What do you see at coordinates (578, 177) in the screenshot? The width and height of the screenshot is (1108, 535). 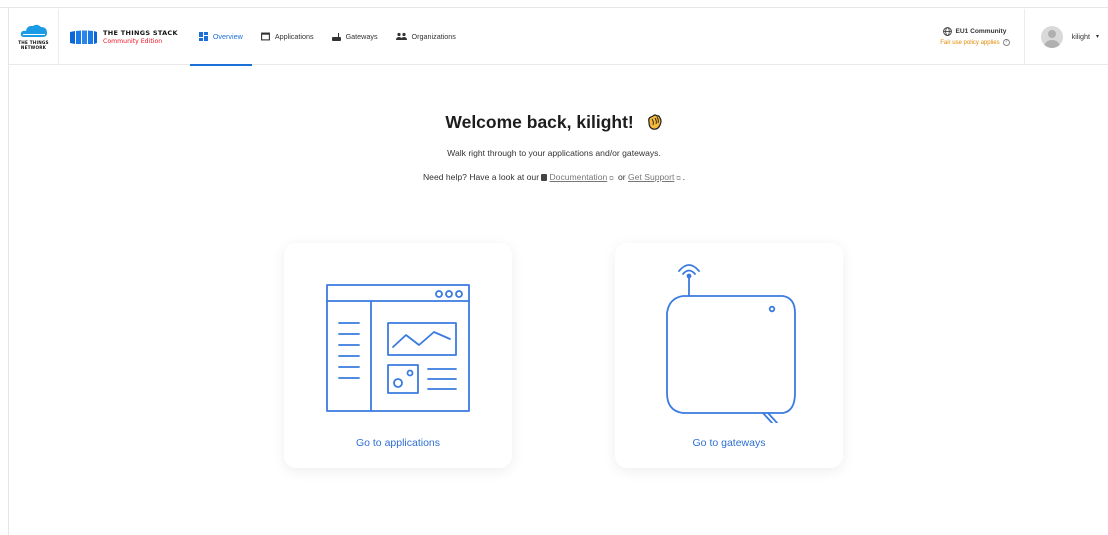 I see `documentation-link: Documentation` at bounding box center [578, 177].